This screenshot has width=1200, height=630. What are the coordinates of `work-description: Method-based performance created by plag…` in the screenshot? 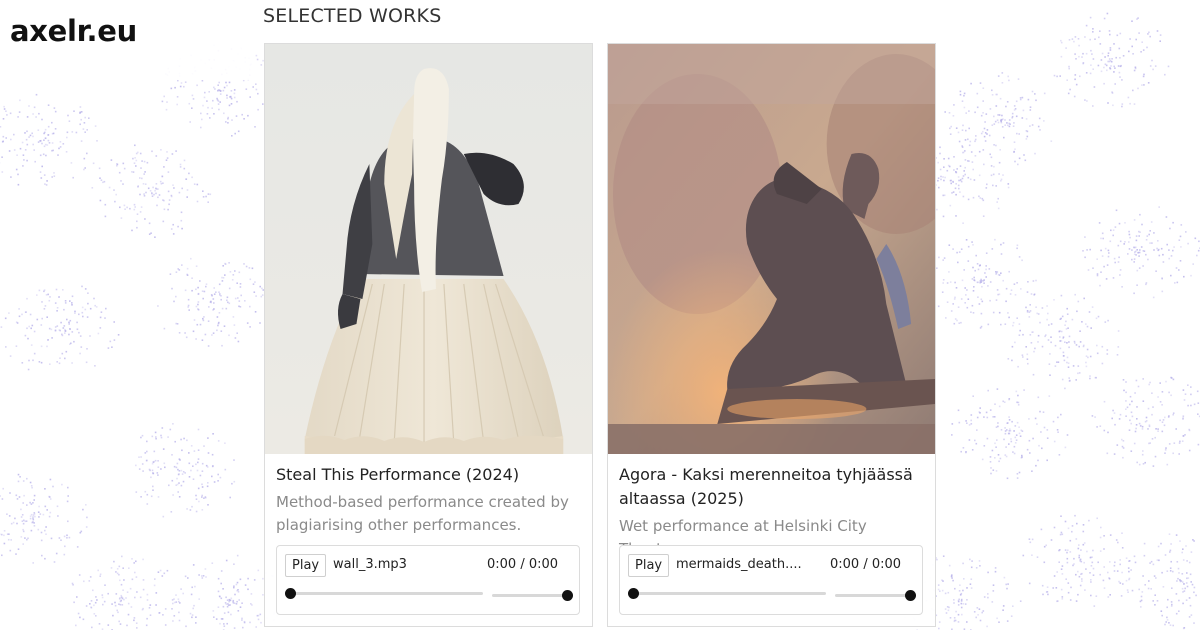 It's located at (422, 513).